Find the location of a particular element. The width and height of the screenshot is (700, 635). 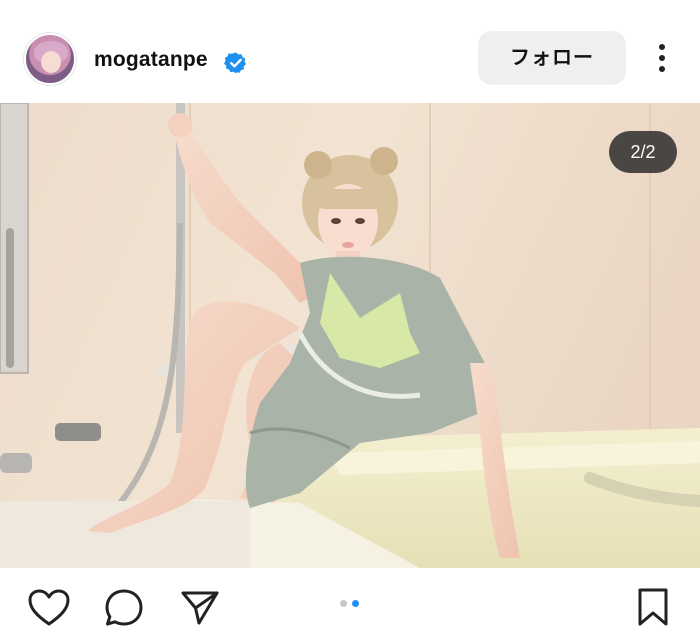

more-options-icon is located at coordinates (662, 58).